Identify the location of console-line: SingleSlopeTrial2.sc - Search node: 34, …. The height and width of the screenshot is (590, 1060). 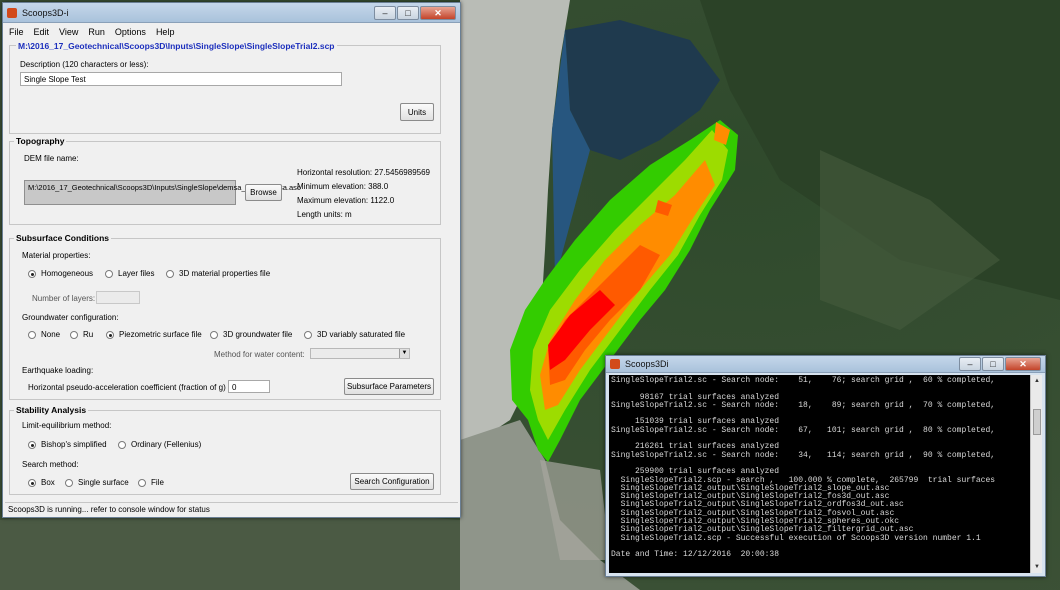
(803, 455).